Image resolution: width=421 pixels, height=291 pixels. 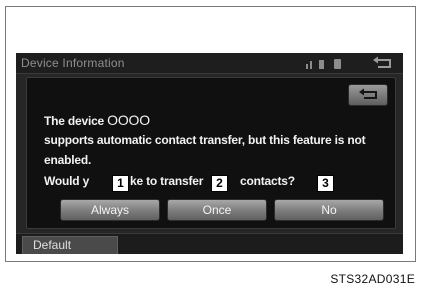 I want to click on phone-icon, so click(x=337, y=64).